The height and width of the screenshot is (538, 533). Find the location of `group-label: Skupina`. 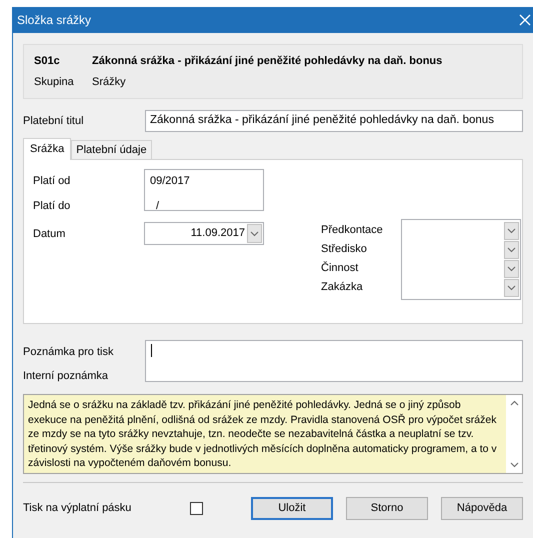

group-label: Skupina is located at coordinates (54, 82).